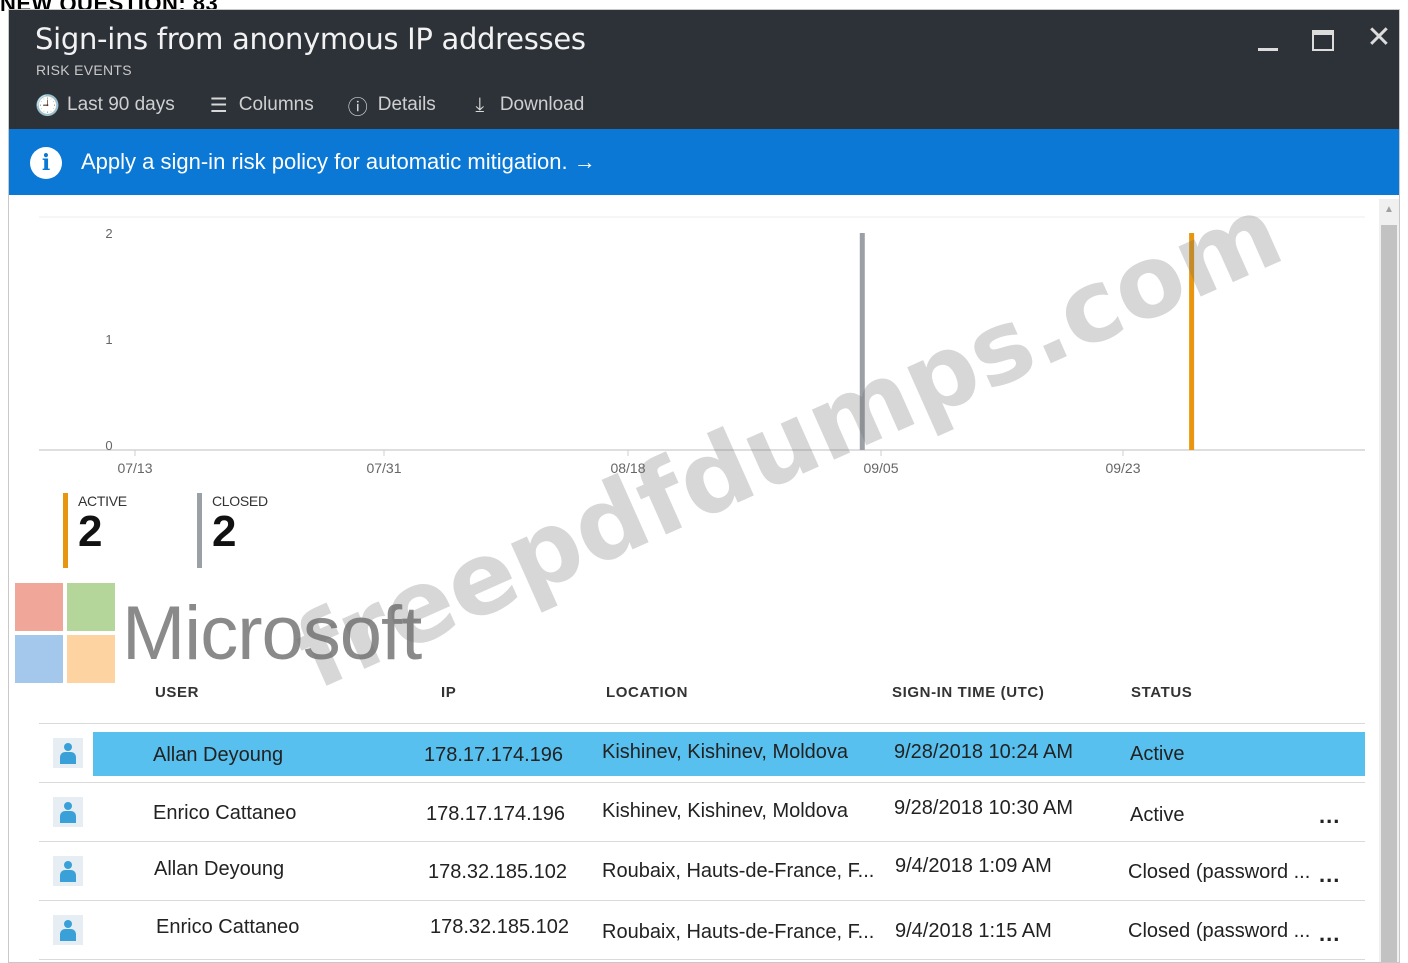 This screenshot has width=1408, height=963. Describe the element at coordinates (1161, 692) in the screenshot. I see `column-header-status: STATUS` at that location.